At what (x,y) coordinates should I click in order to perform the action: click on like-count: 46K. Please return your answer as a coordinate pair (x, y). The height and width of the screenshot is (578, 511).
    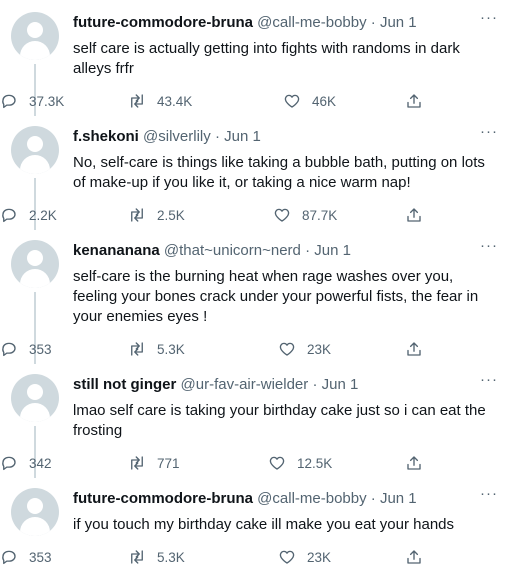
    Looking at the image, I should click on (324, 101).